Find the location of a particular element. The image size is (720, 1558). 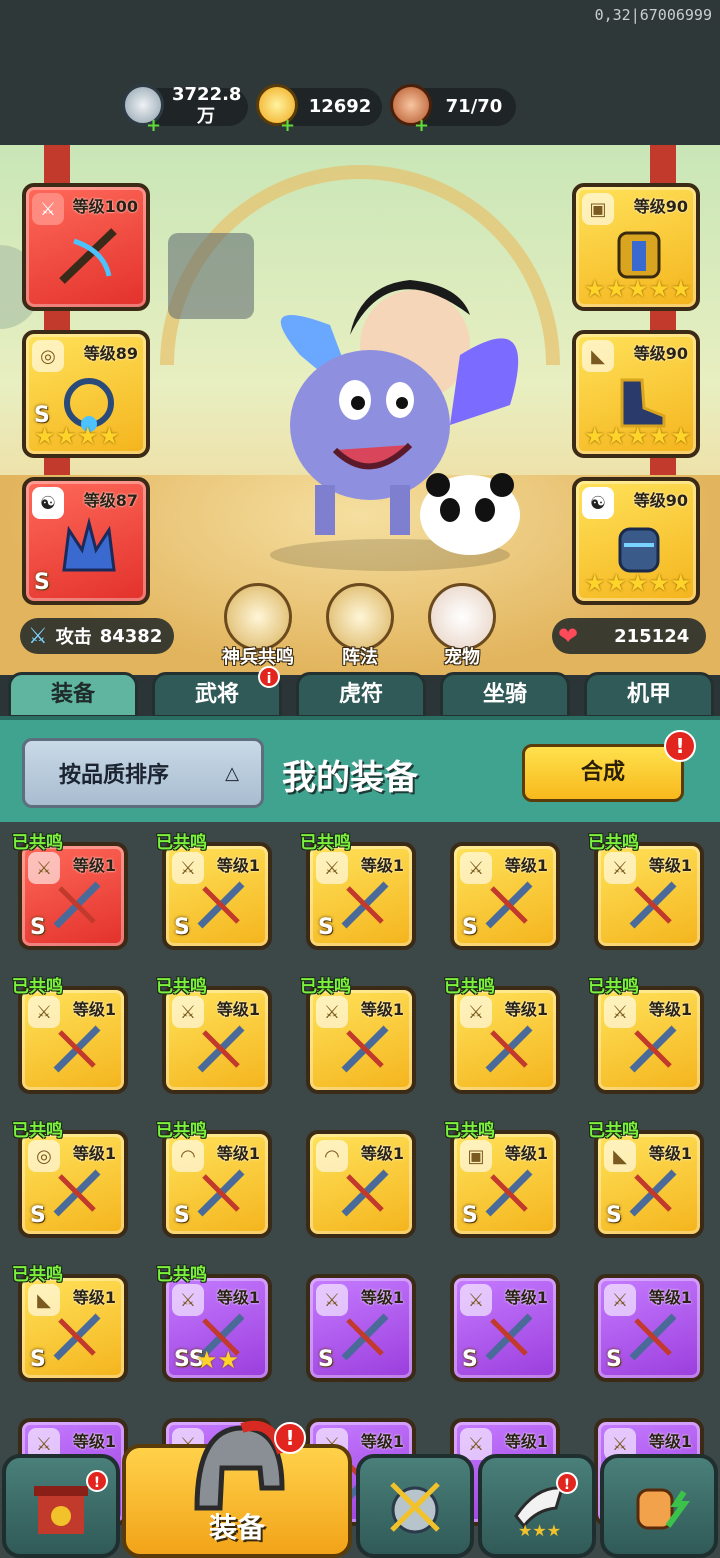

bottom-nav: ! 装备 ! ★★★ ! is located at coordinates (360, 1489).